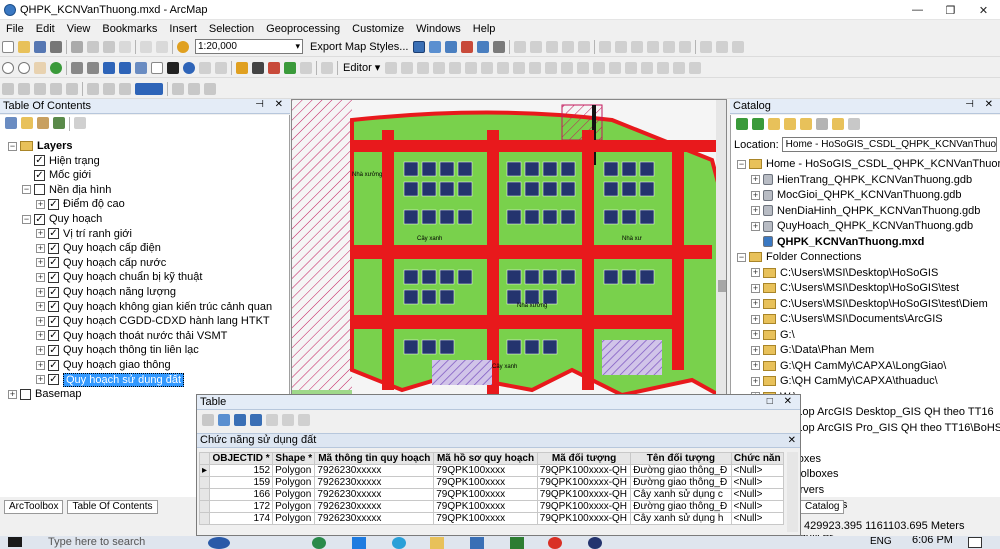  What do you see at coordinates (11, 123) in the screenshot?
I see `list-by-drawing-order-icon` at bounding box center [11, 123].